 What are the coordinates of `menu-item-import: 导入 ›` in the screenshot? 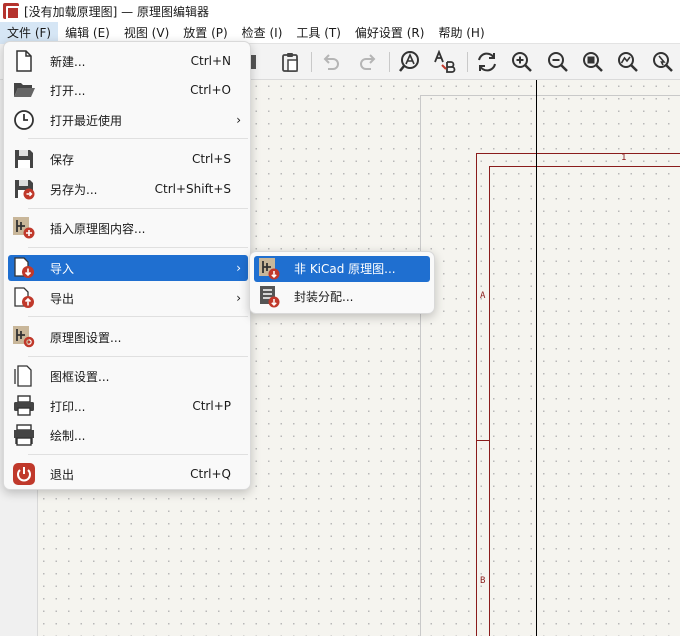 It's located at (128, 268).